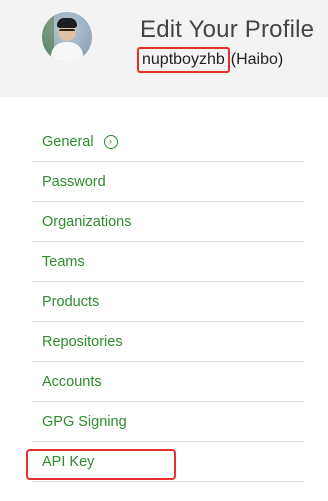 The width and height of the screenshot is (328, 501). Describe the element at coordinates (68, 141) in the screenshot. I see `menu-item-label: General` at that location.